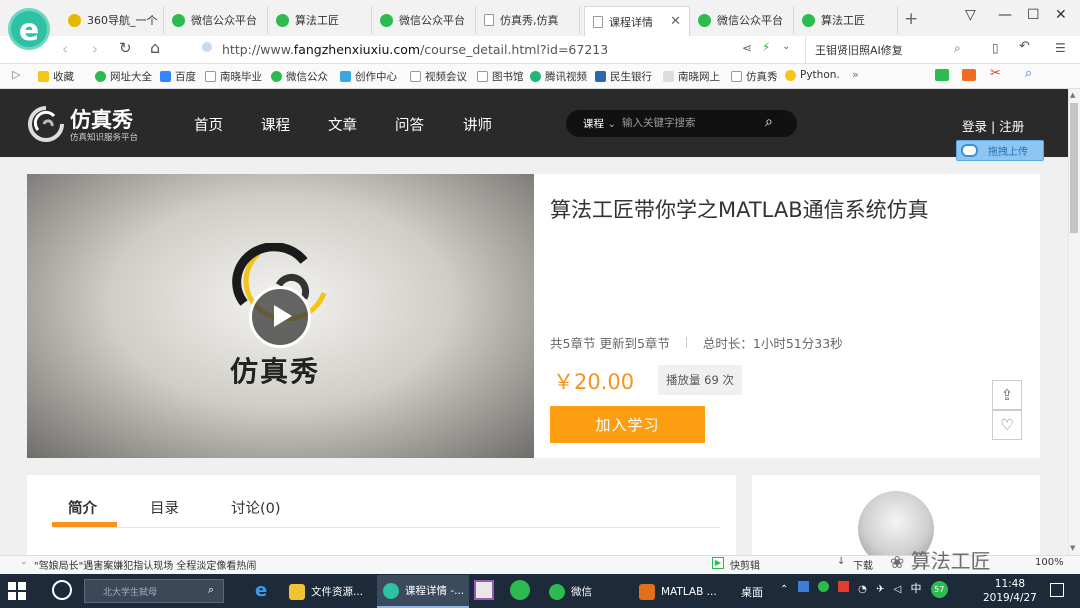 This screenshot has width=1080, height=608. Describe the element at coordinates (280, 317) in the screenshot. I see `play-button` at that location.